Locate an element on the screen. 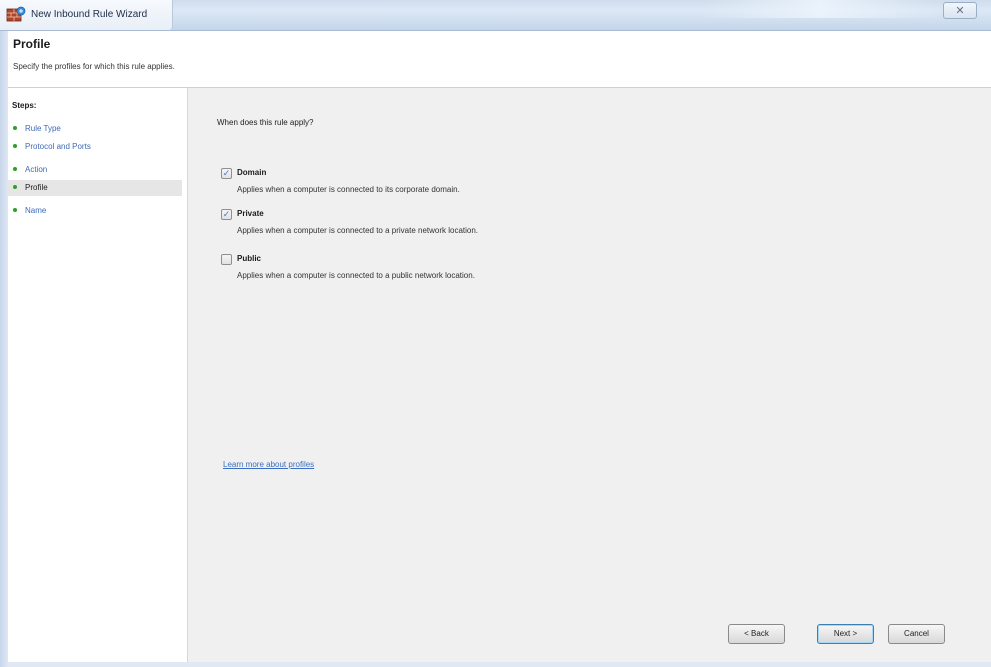 This screenshot has height=667, width=991. domain-checkbox: ✓ is located at coordinates (226, 173).